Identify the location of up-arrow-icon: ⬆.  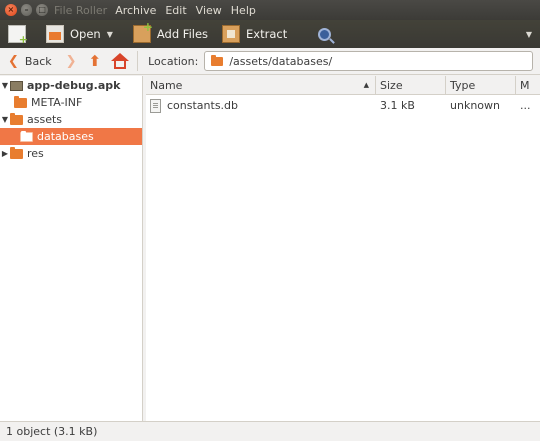
(95, 61).